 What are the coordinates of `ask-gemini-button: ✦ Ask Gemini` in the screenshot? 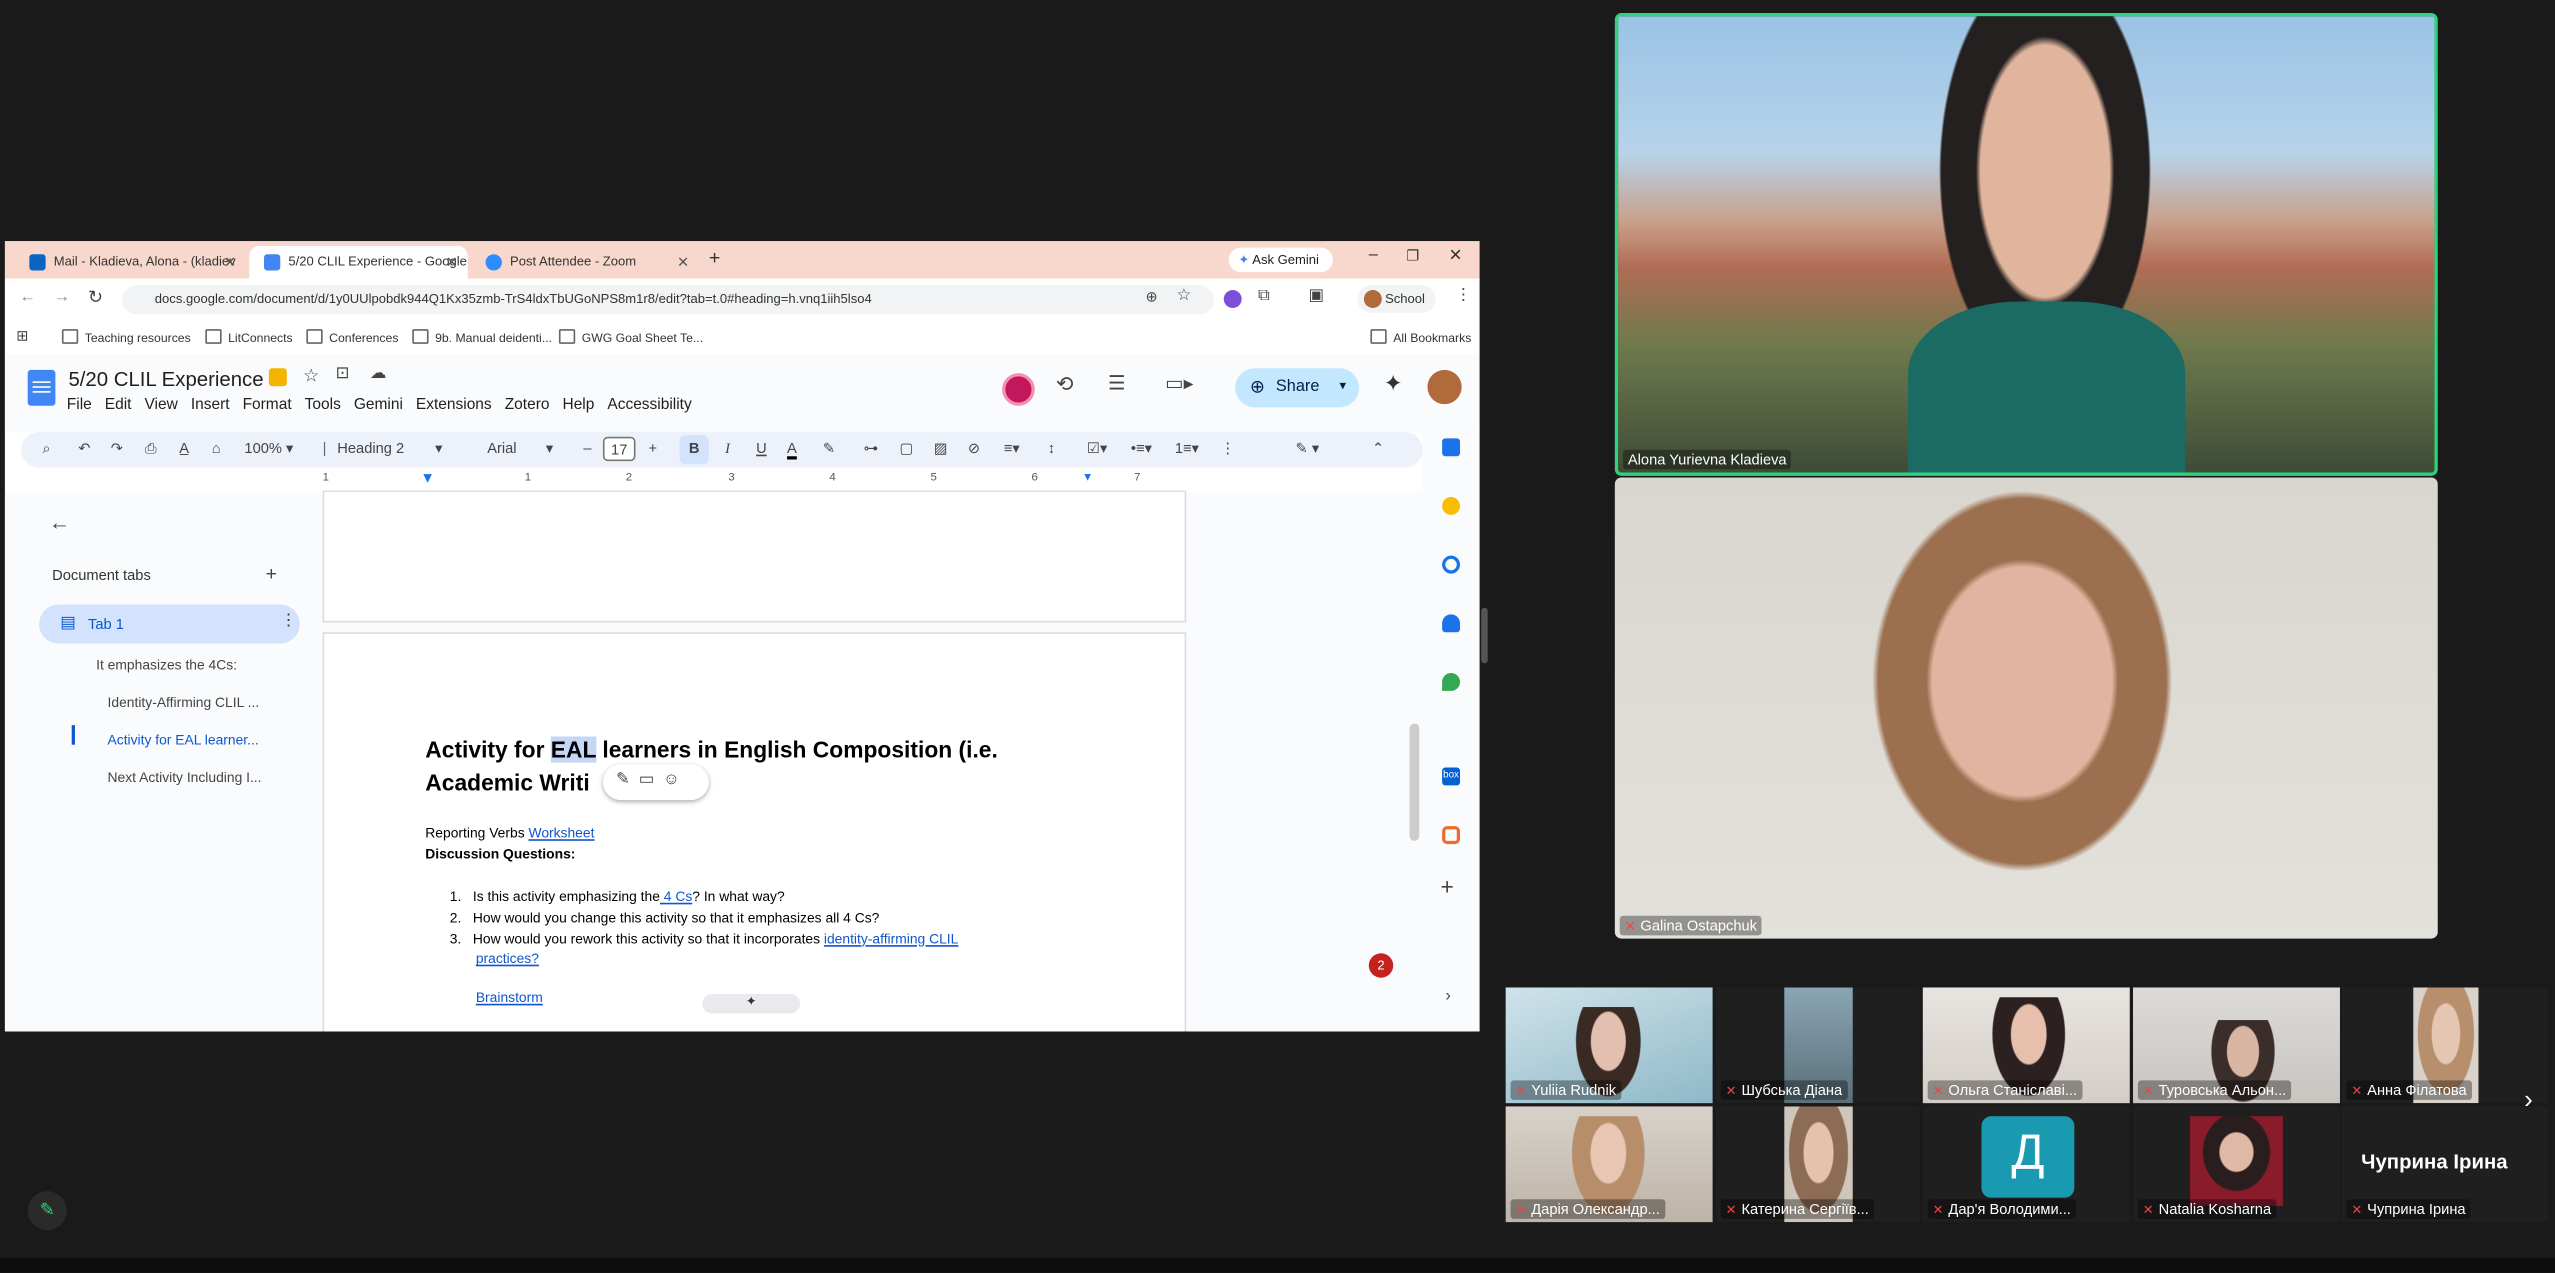 It's located at (1280, 260).